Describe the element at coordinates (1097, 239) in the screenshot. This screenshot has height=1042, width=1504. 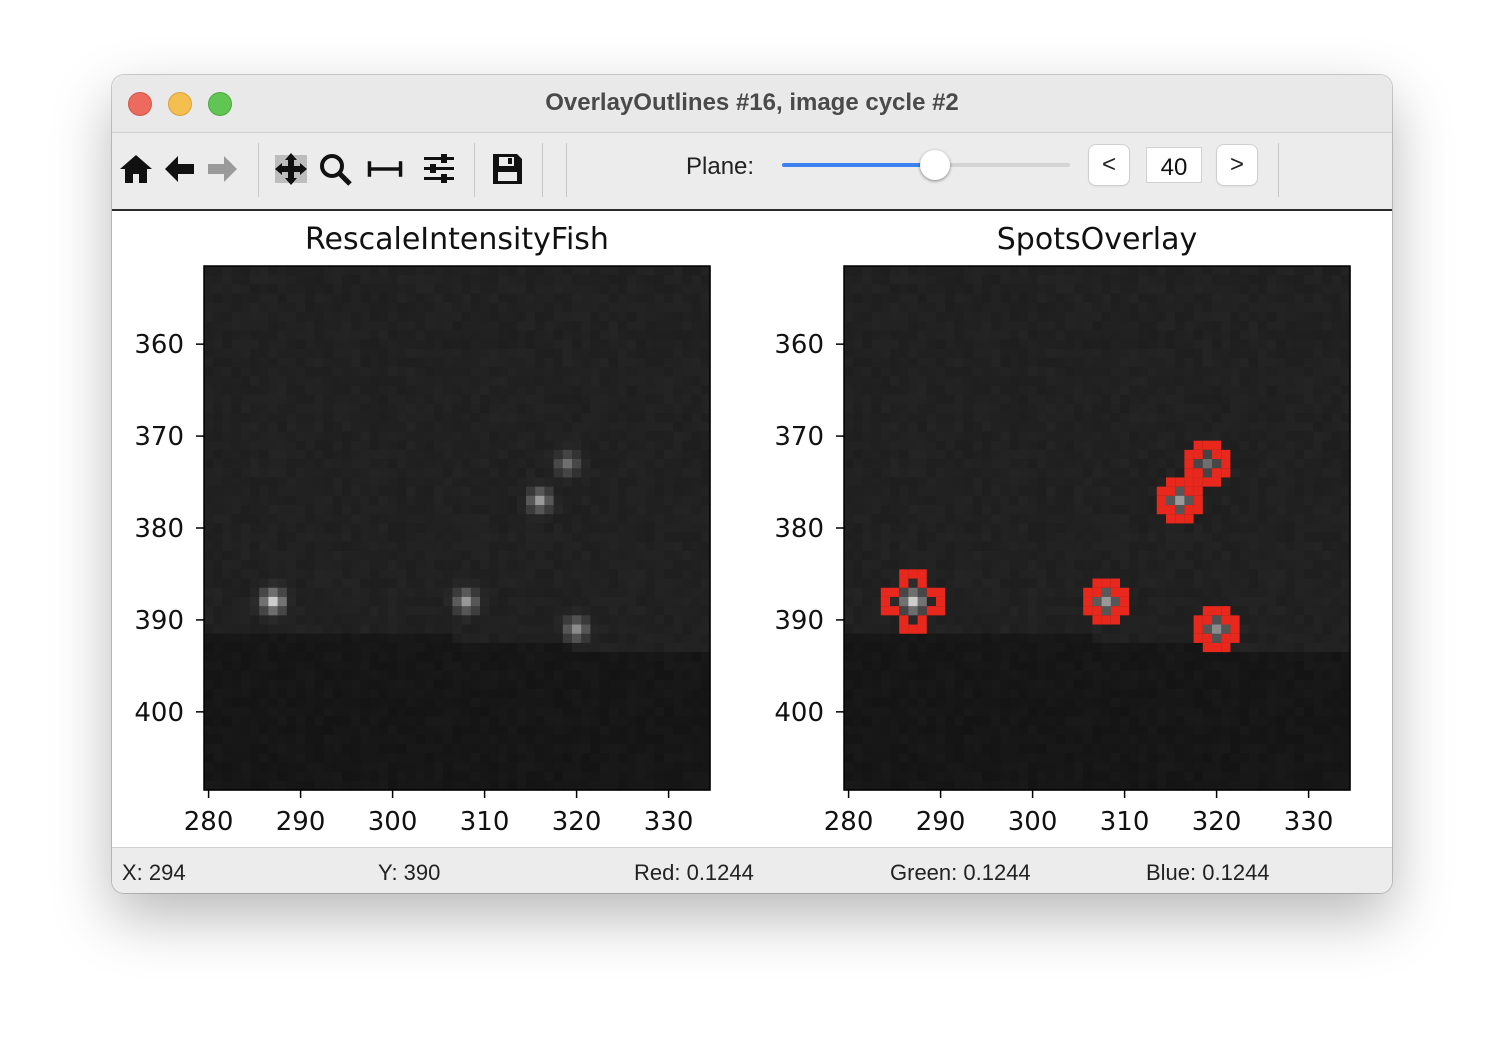
I see `plot-title: SpotsOverlay` at that location.